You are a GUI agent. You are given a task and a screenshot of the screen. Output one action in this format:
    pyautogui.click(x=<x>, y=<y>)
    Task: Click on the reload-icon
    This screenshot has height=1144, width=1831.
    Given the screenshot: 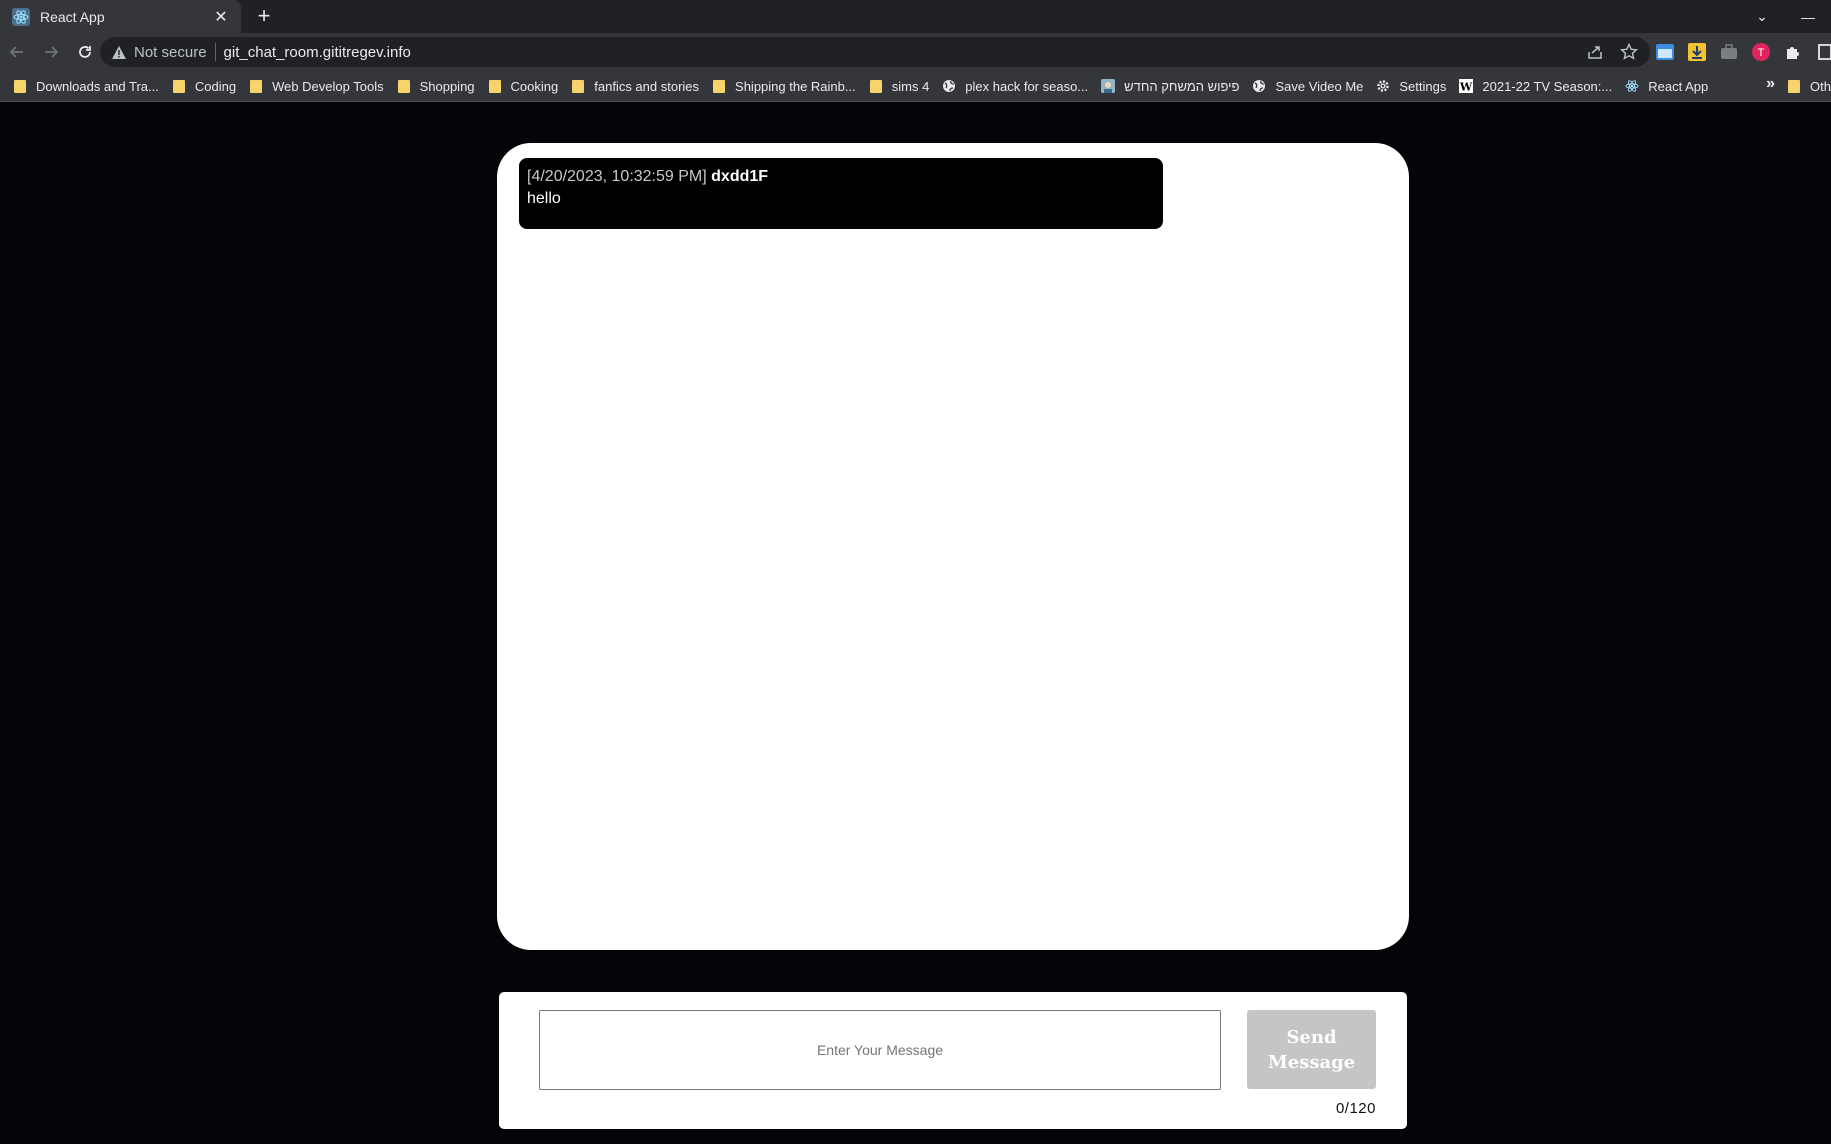 What is the action you would take?
    pyautogui.click(x=85, y=52)
    